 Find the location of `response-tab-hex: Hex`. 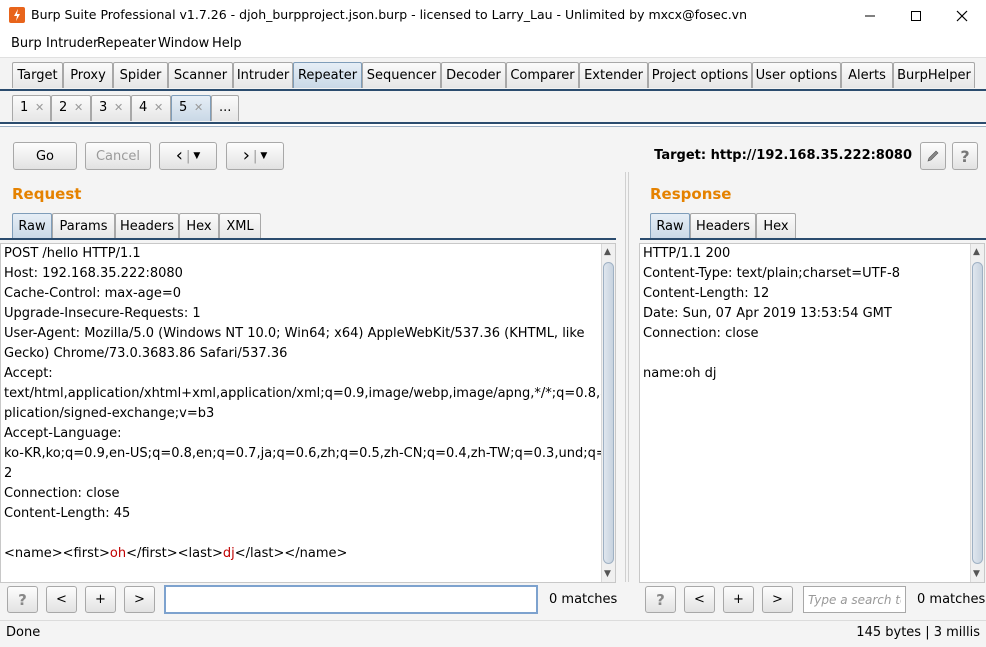

response-tab-hex: Hex is located at coordinates (776, 226).